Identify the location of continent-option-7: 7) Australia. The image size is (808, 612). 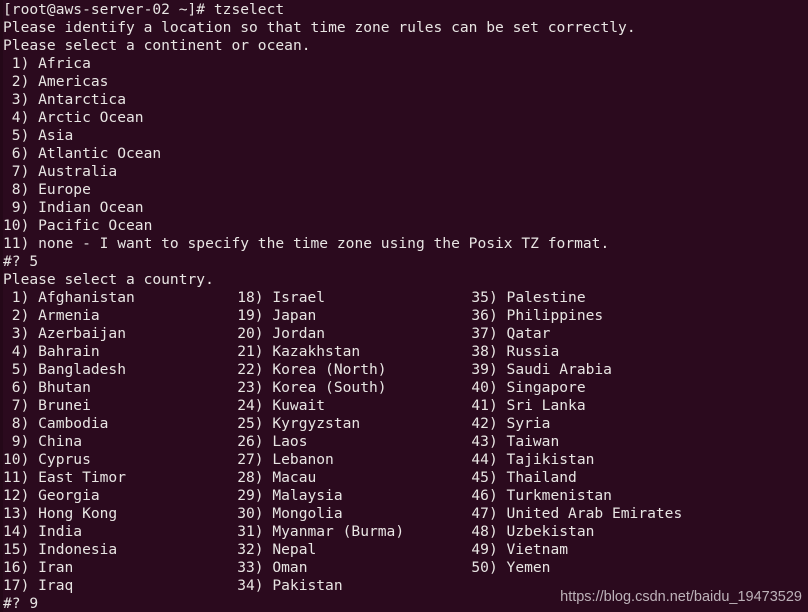
(405, 172).